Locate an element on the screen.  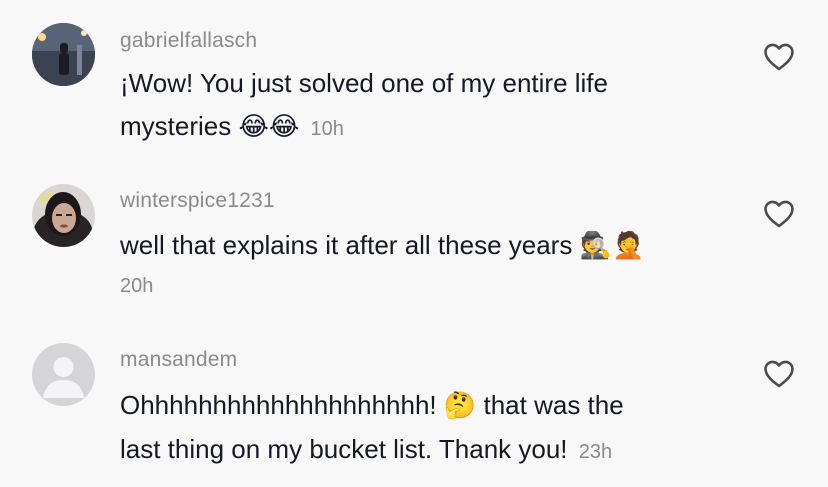
avatar-photo-icon: ✿ ✿ is located at coordinates (63, 215).